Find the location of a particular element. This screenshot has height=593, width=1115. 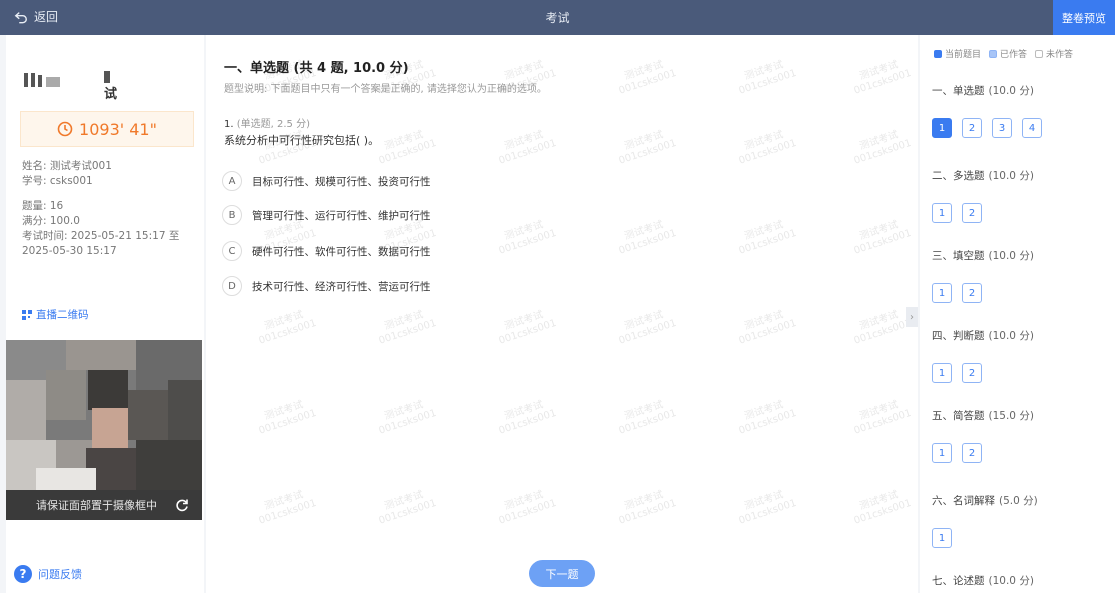

candidate-id: 学号: csks001 is located at coordinates (57, 181).